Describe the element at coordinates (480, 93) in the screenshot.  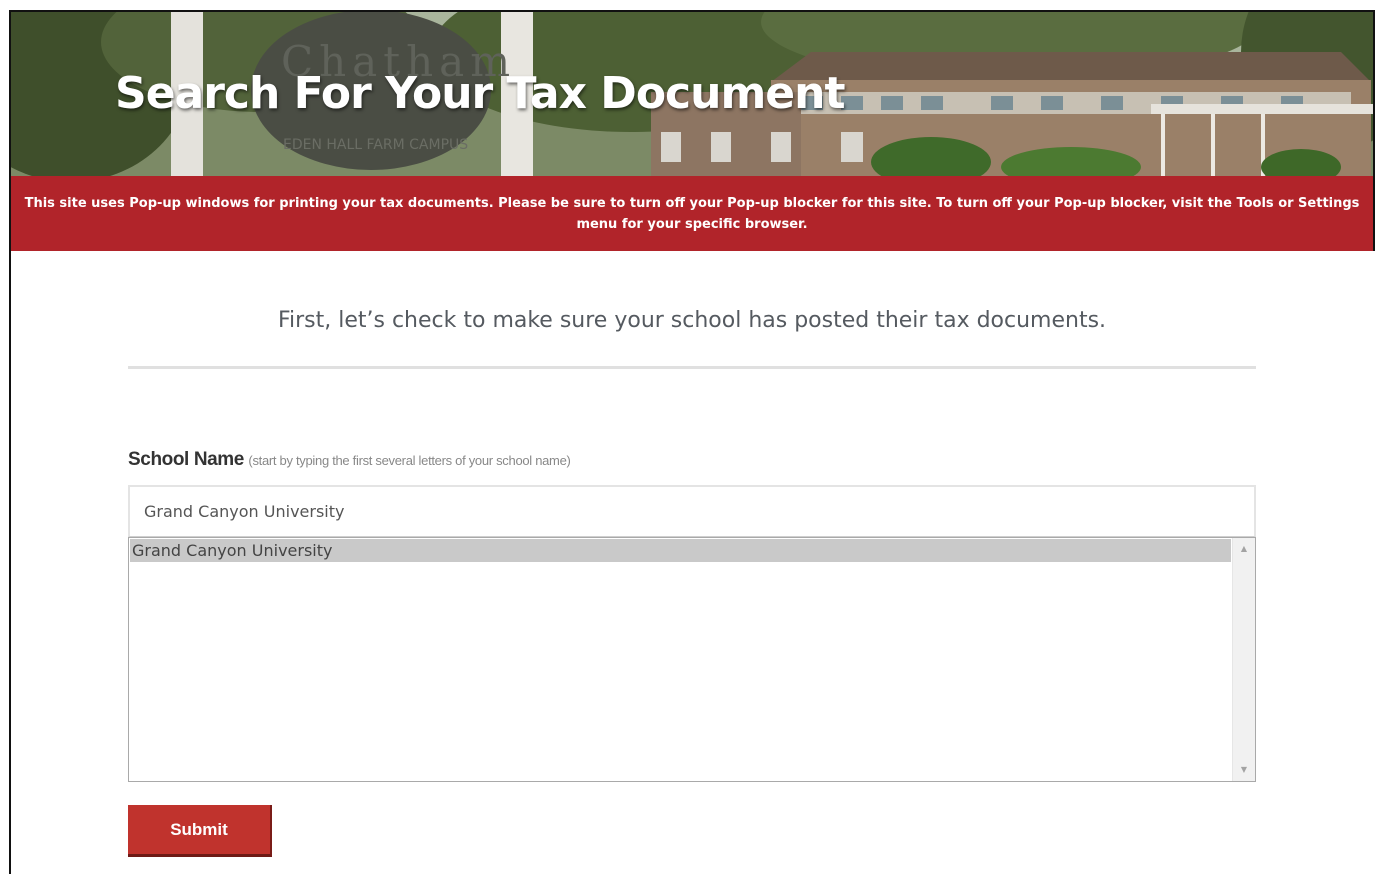
I see `page-title: Search For Your Tax Document` at that location.